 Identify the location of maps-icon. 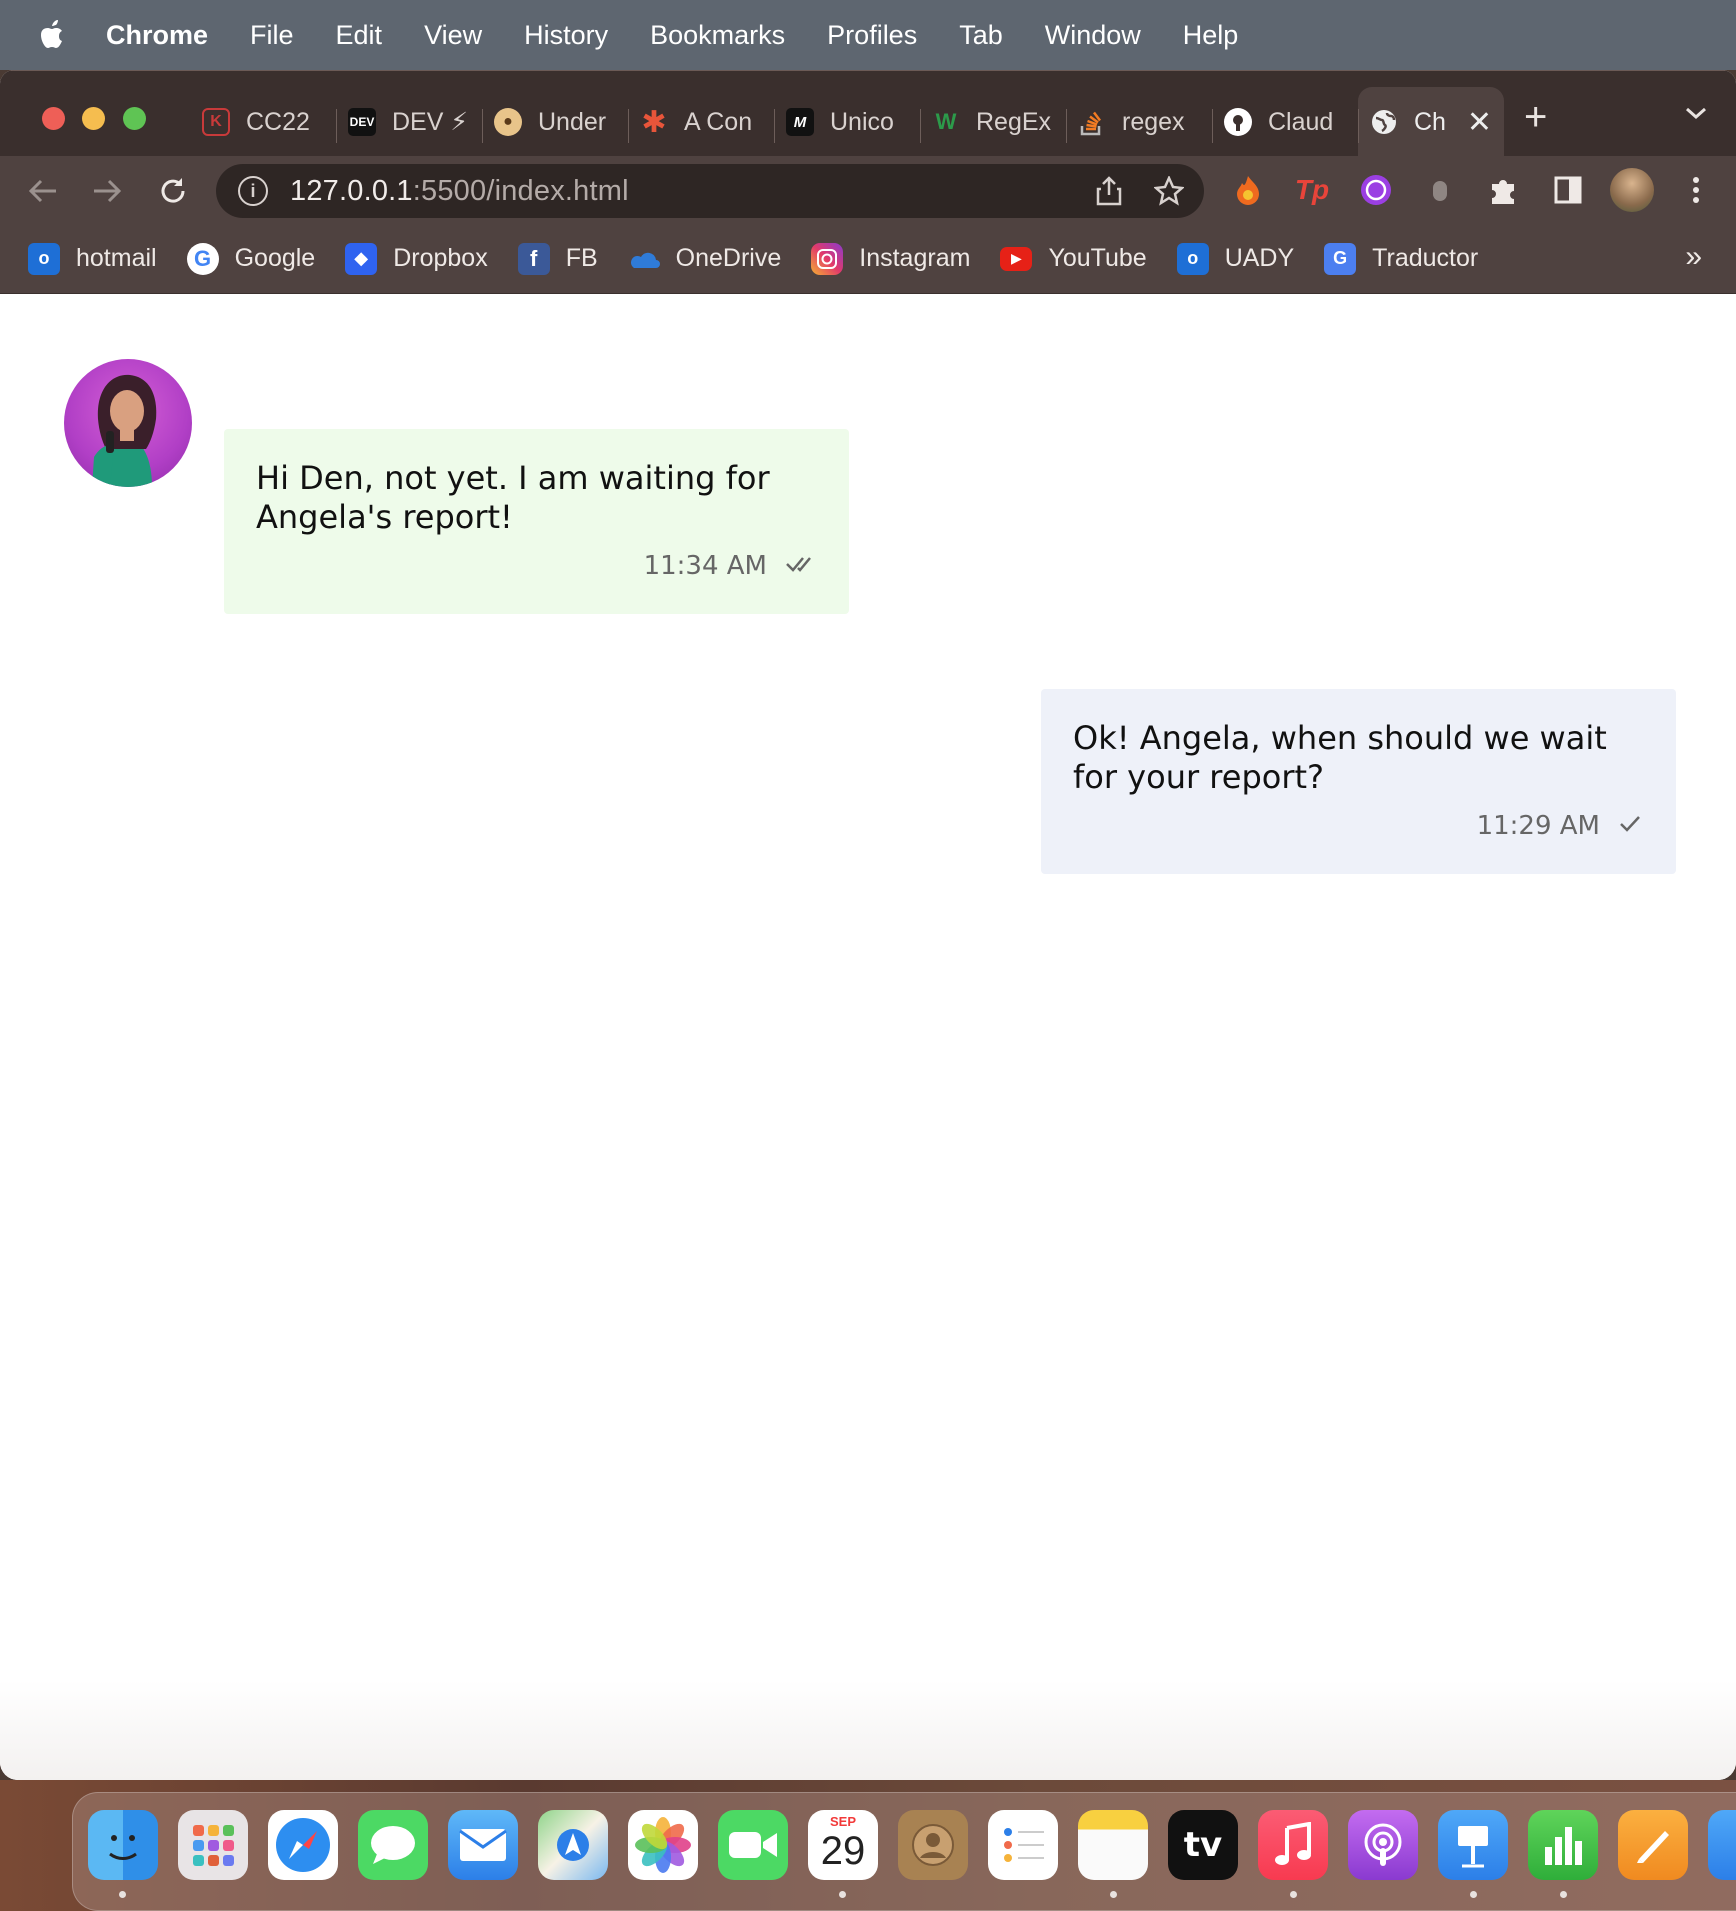
(573, 1845).